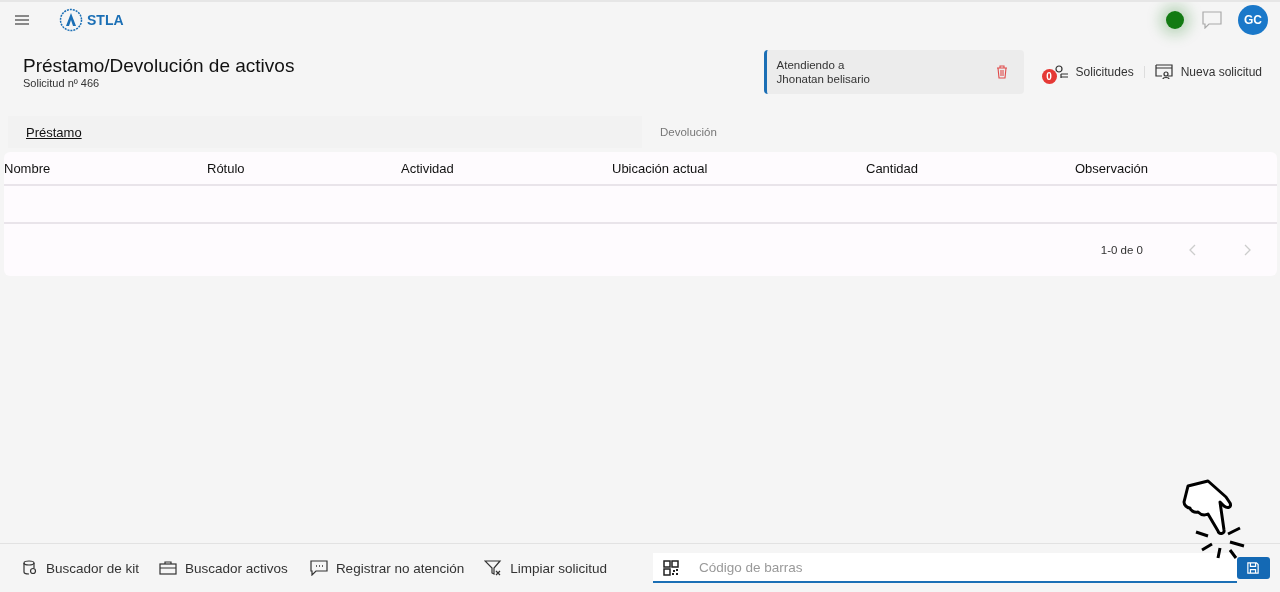 This screenshot has height=592, width=1280. Describe the element at coordinates (959, 132) in the screenshot. I see `tab: Devolución` at that location.